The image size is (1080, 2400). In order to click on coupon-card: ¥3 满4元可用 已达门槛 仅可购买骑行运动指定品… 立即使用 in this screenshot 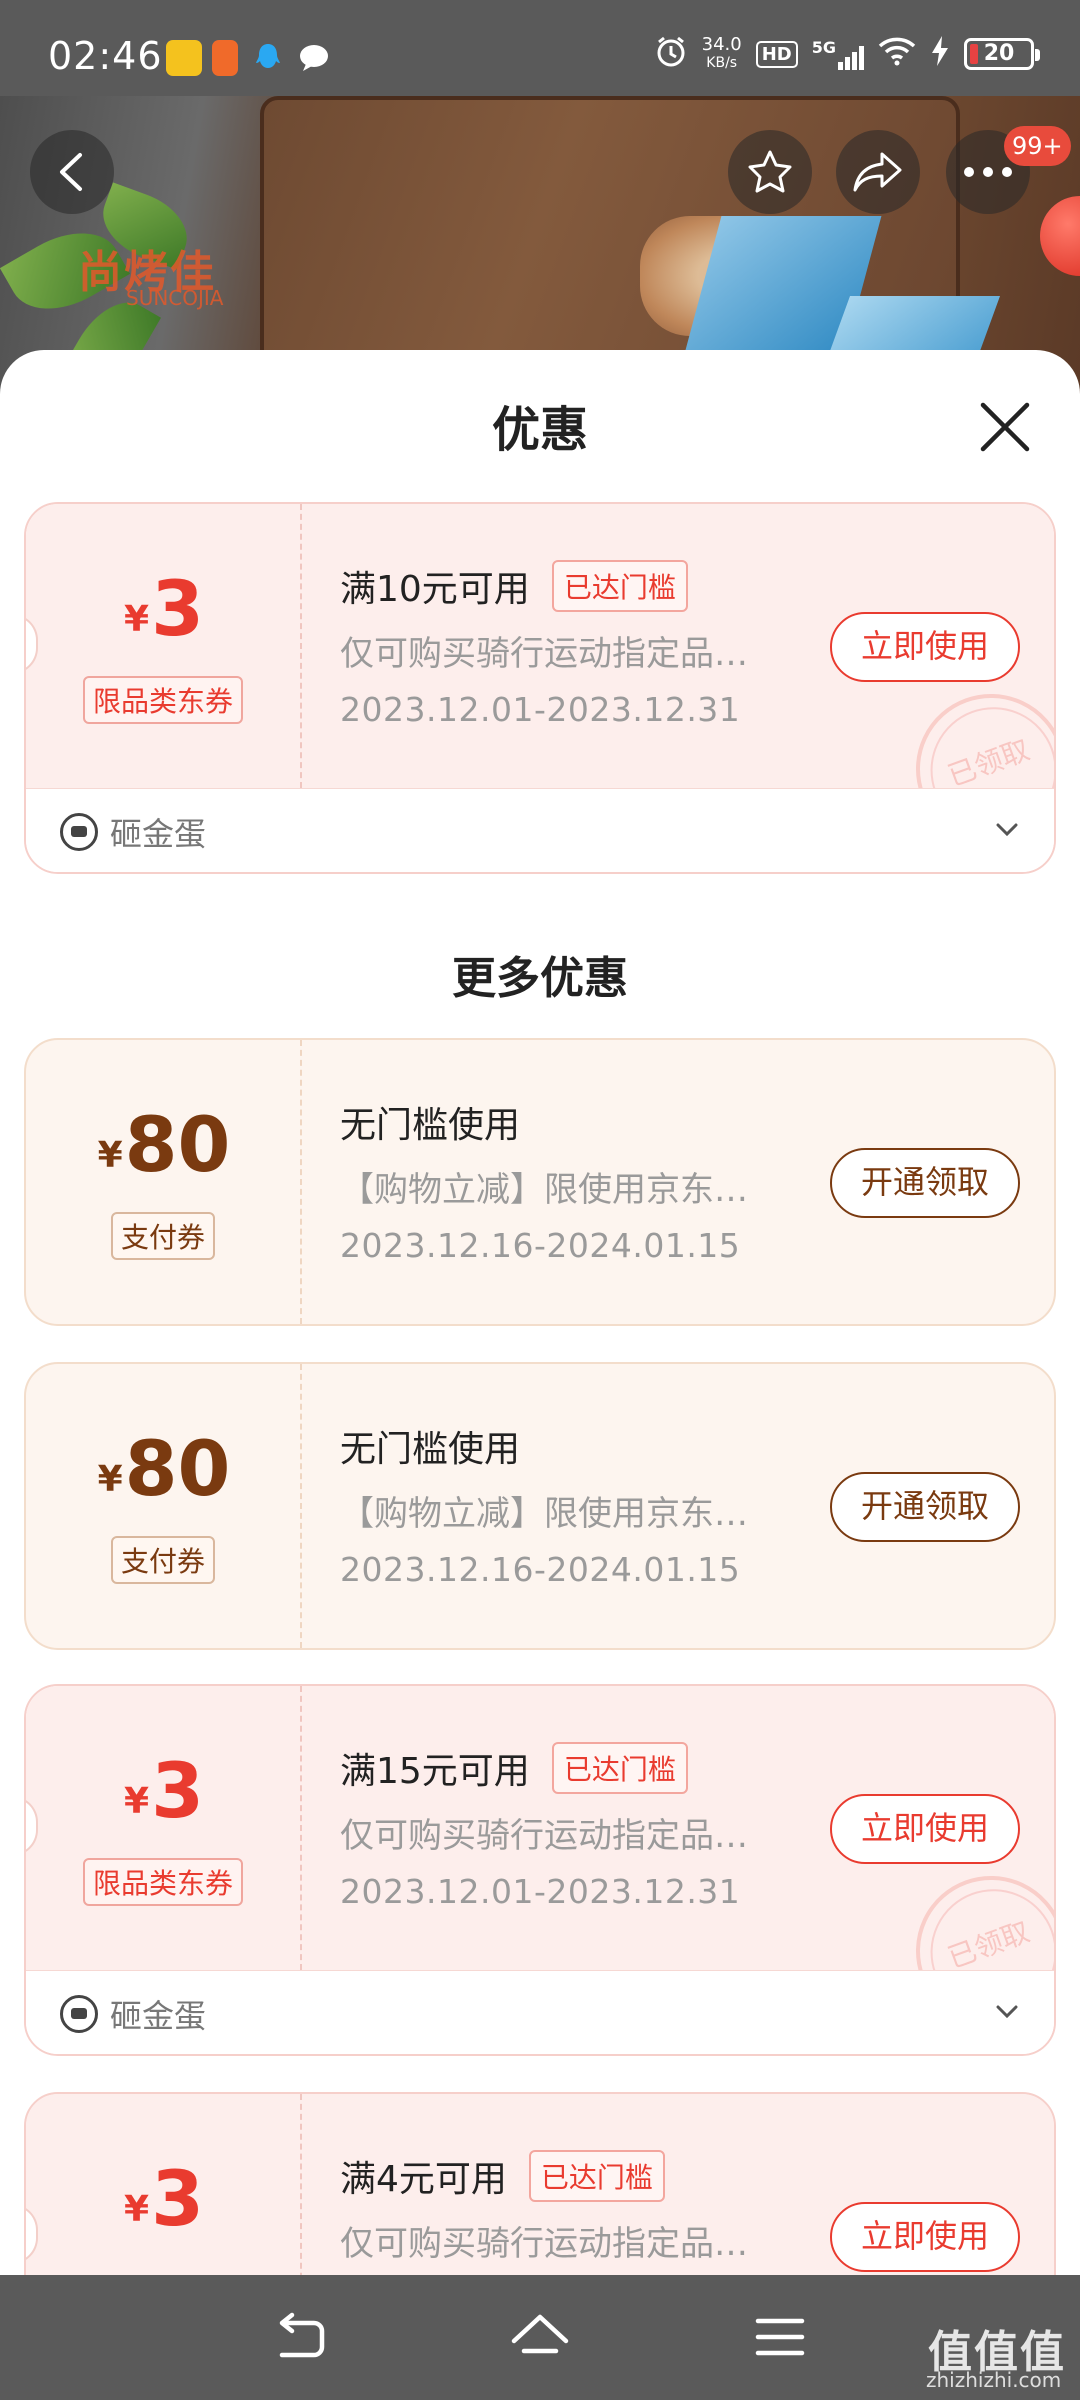, I will do `click(540, 2183)`.